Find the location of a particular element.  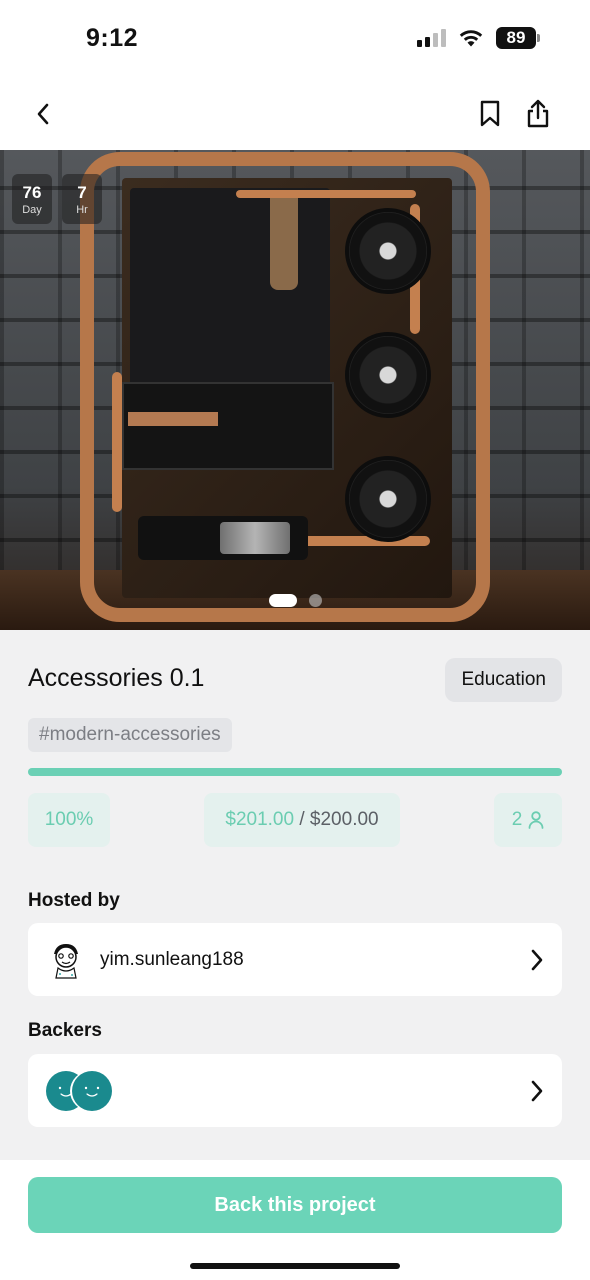

backer-avatars is located at coordinates (81, 1090).